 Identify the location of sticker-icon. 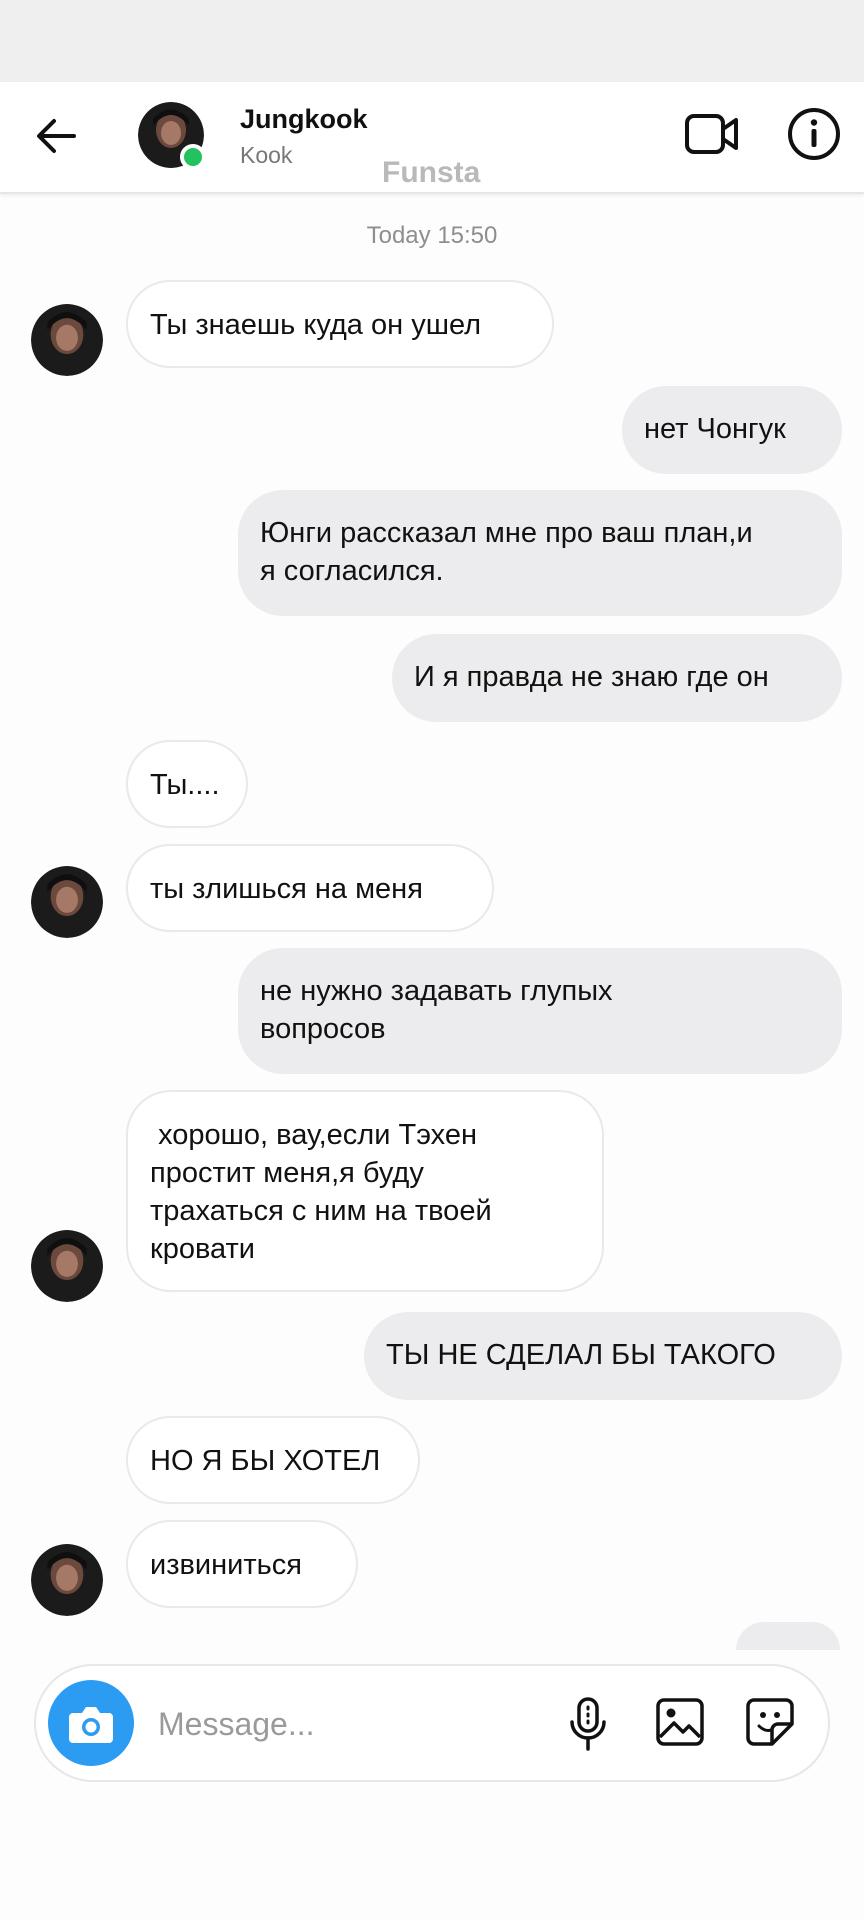
(770, 1722).